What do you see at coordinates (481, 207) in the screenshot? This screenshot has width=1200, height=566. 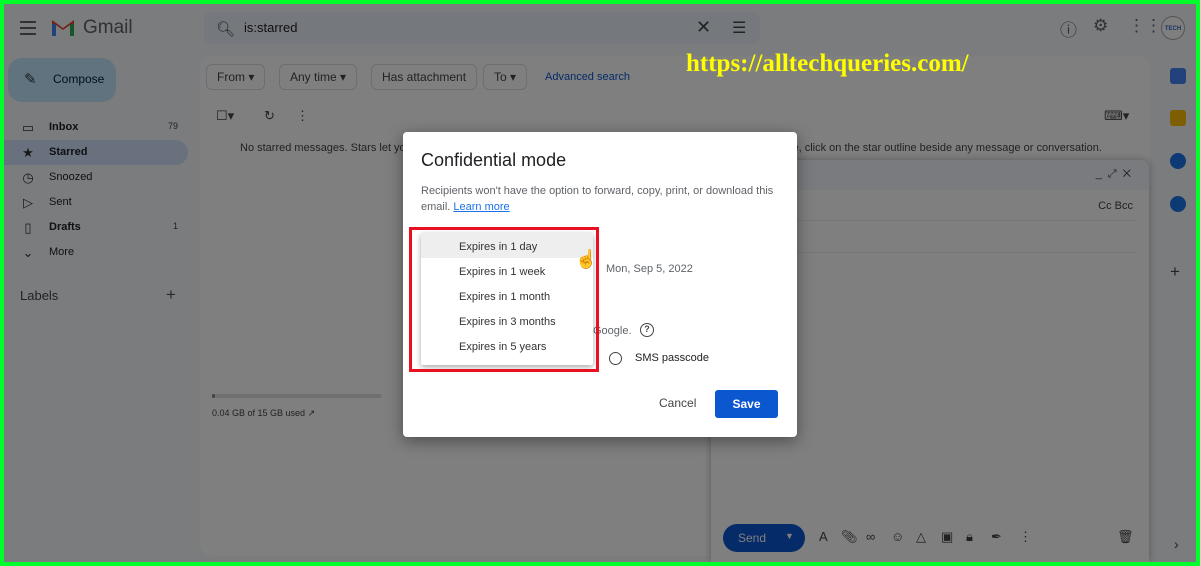 I see `learn-more-link: Learn more` at bounding box center [481, 207].